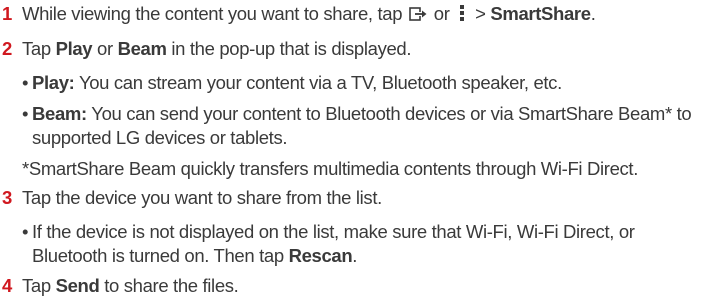 Image resolution: width=701 pixels, height=301 pixels. What do you see at coordinates (7, 285) in the screenshot?
I see `step-number-4: 4` at bounding box center [7, 285].